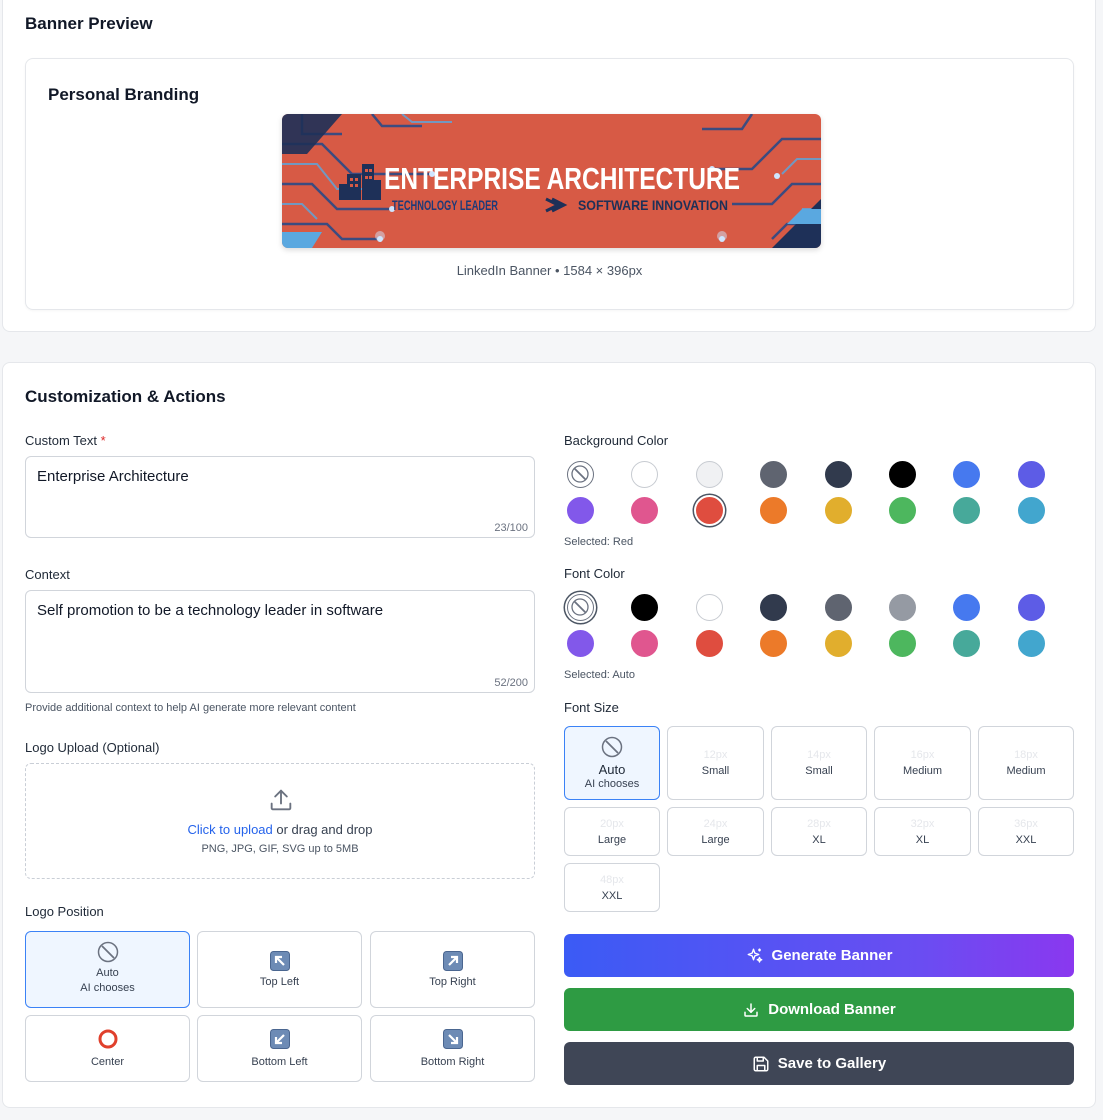 This screenshot has width=1103, height=1120. I want to click on click-to-upload-link: Click to upload, so click(229, 829).